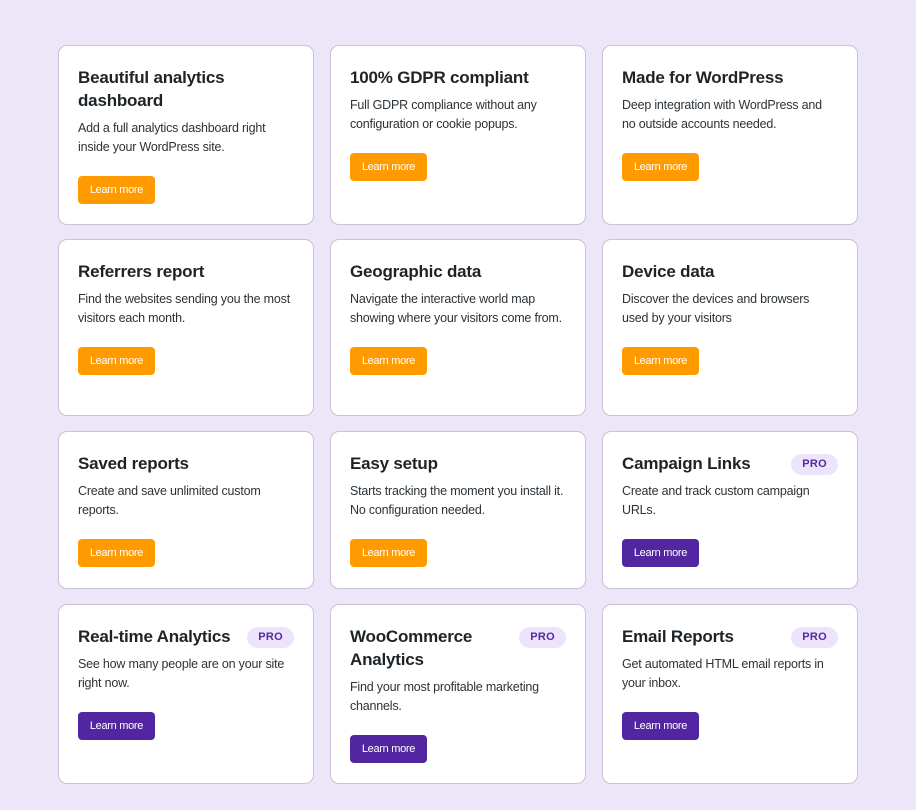 Image resolution: width=916 pixels, height=810 pixels. Describe the element at coordinates (716, 500) in the screenshot. I see `card-description: Create and track custom campaign URLs.` at that location.